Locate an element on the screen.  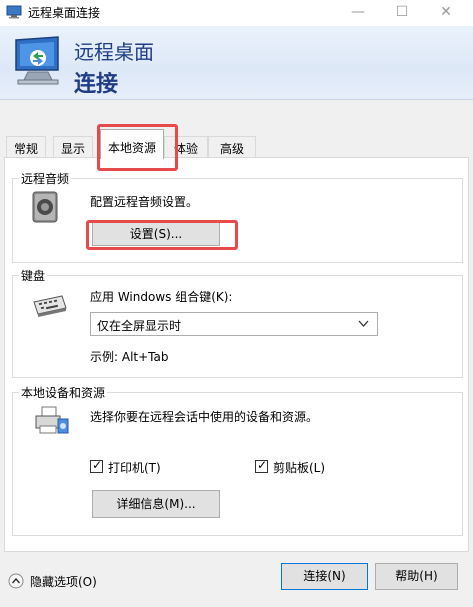
collapse-up-icon is located at coordinates (16, 581).